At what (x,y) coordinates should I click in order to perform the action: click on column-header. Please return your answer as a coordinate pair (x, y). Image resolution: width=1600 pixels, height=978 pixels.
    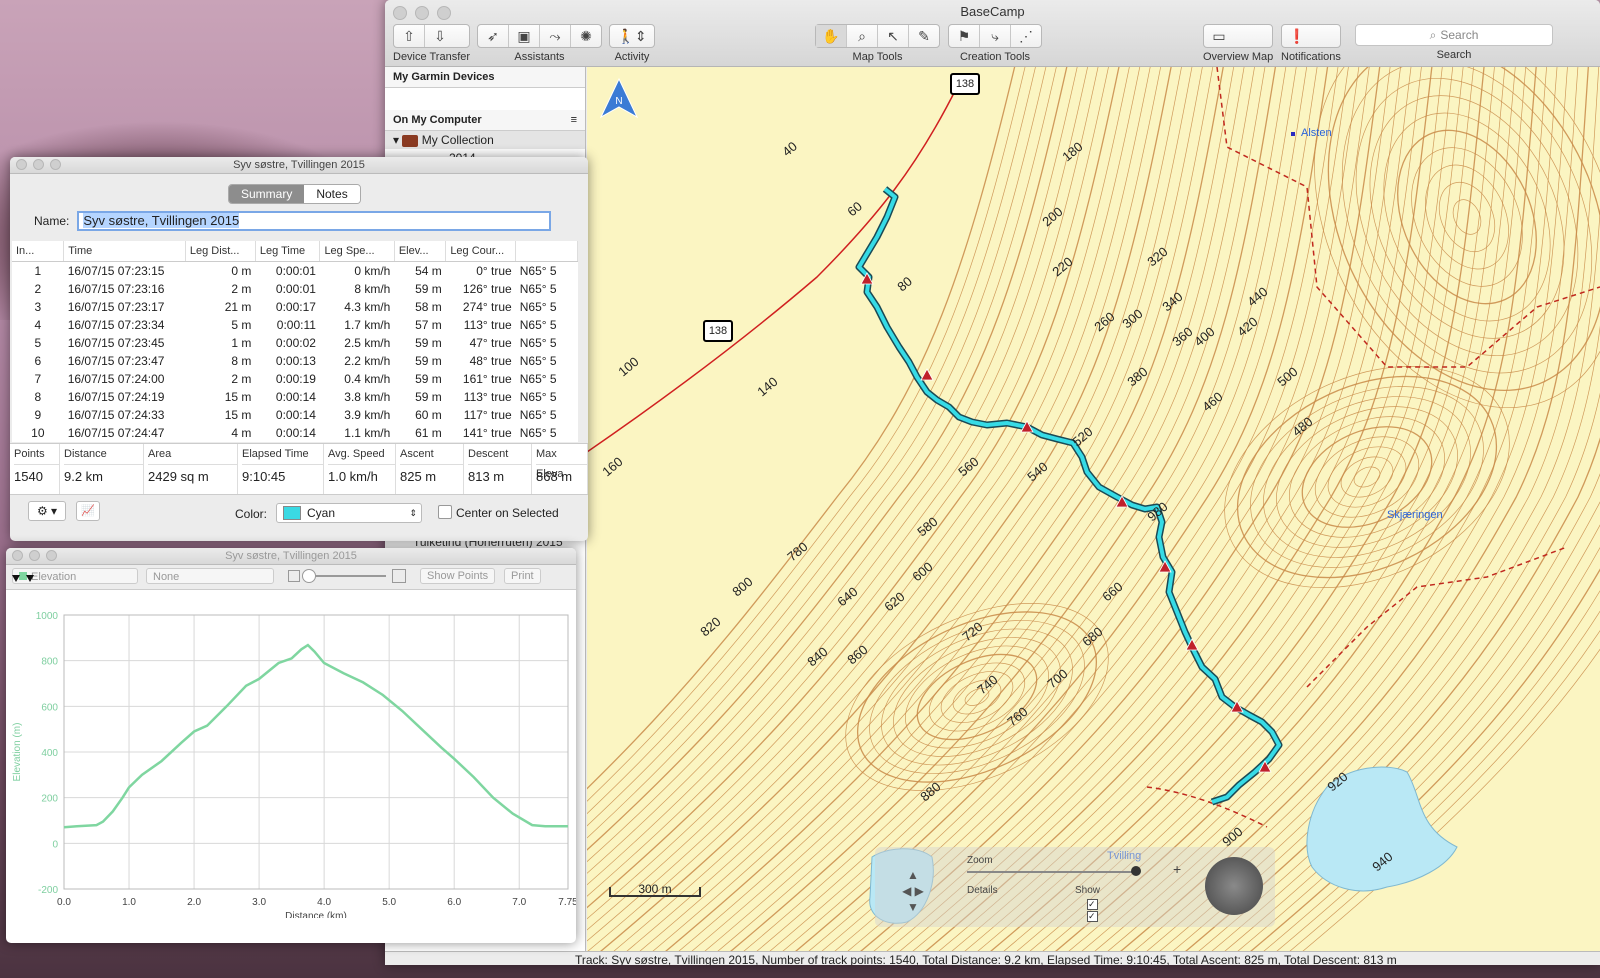
    Looking at the image, I should click on (546, 251).